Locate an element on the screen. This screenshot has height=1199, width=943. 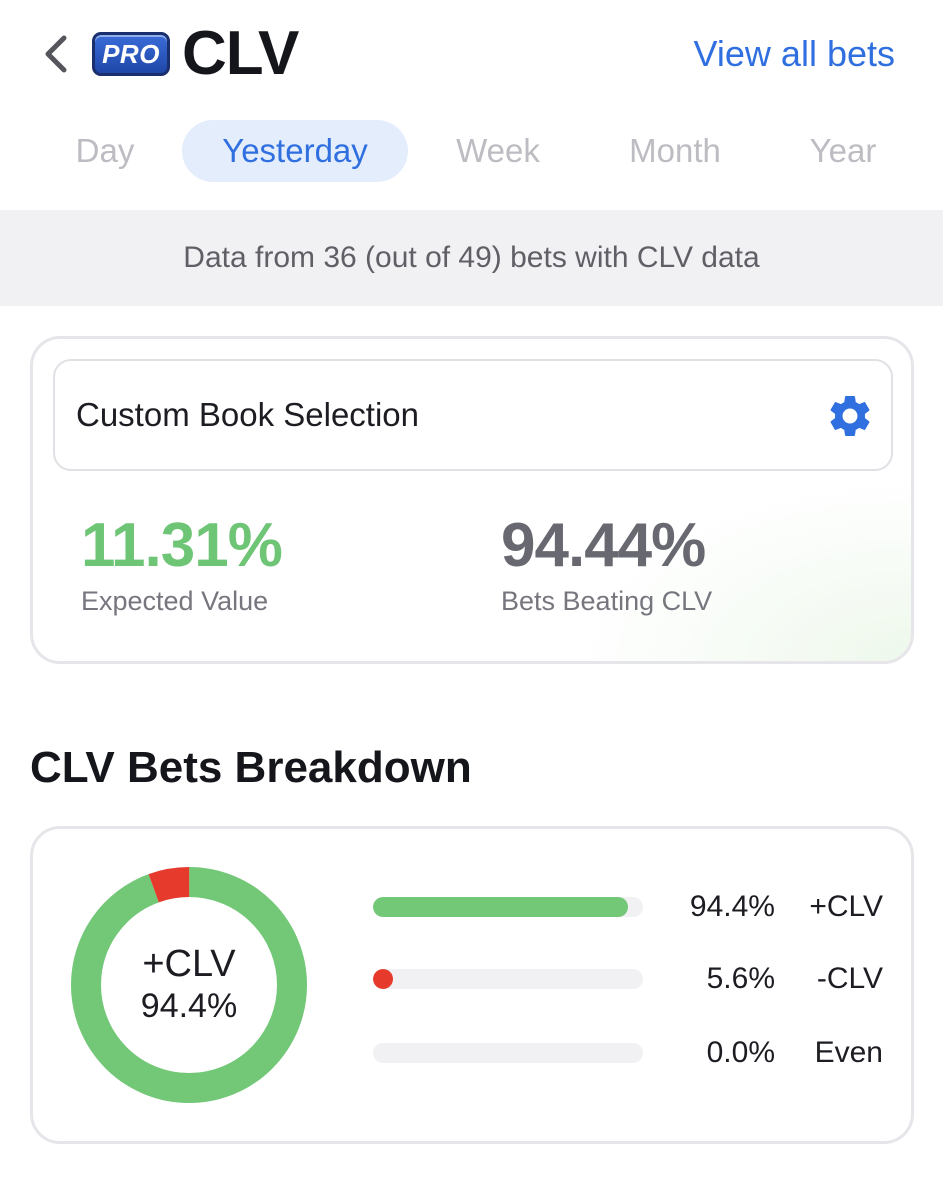
donut-value: 94.4% is located at coordinates (189, 1006).